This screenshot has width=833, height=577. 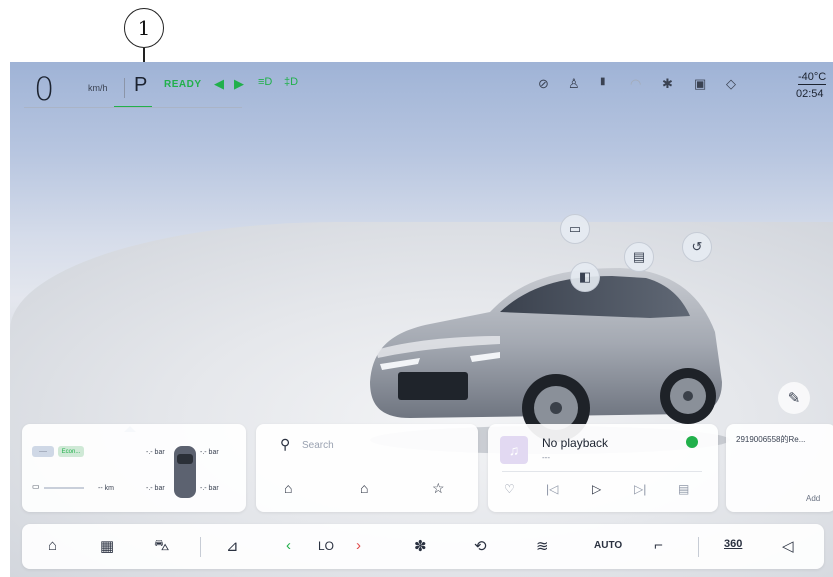 What do you see at coordinates (692, 442) in the screenshot?
I see `music-app-icon` at bounding box center [692, 442].